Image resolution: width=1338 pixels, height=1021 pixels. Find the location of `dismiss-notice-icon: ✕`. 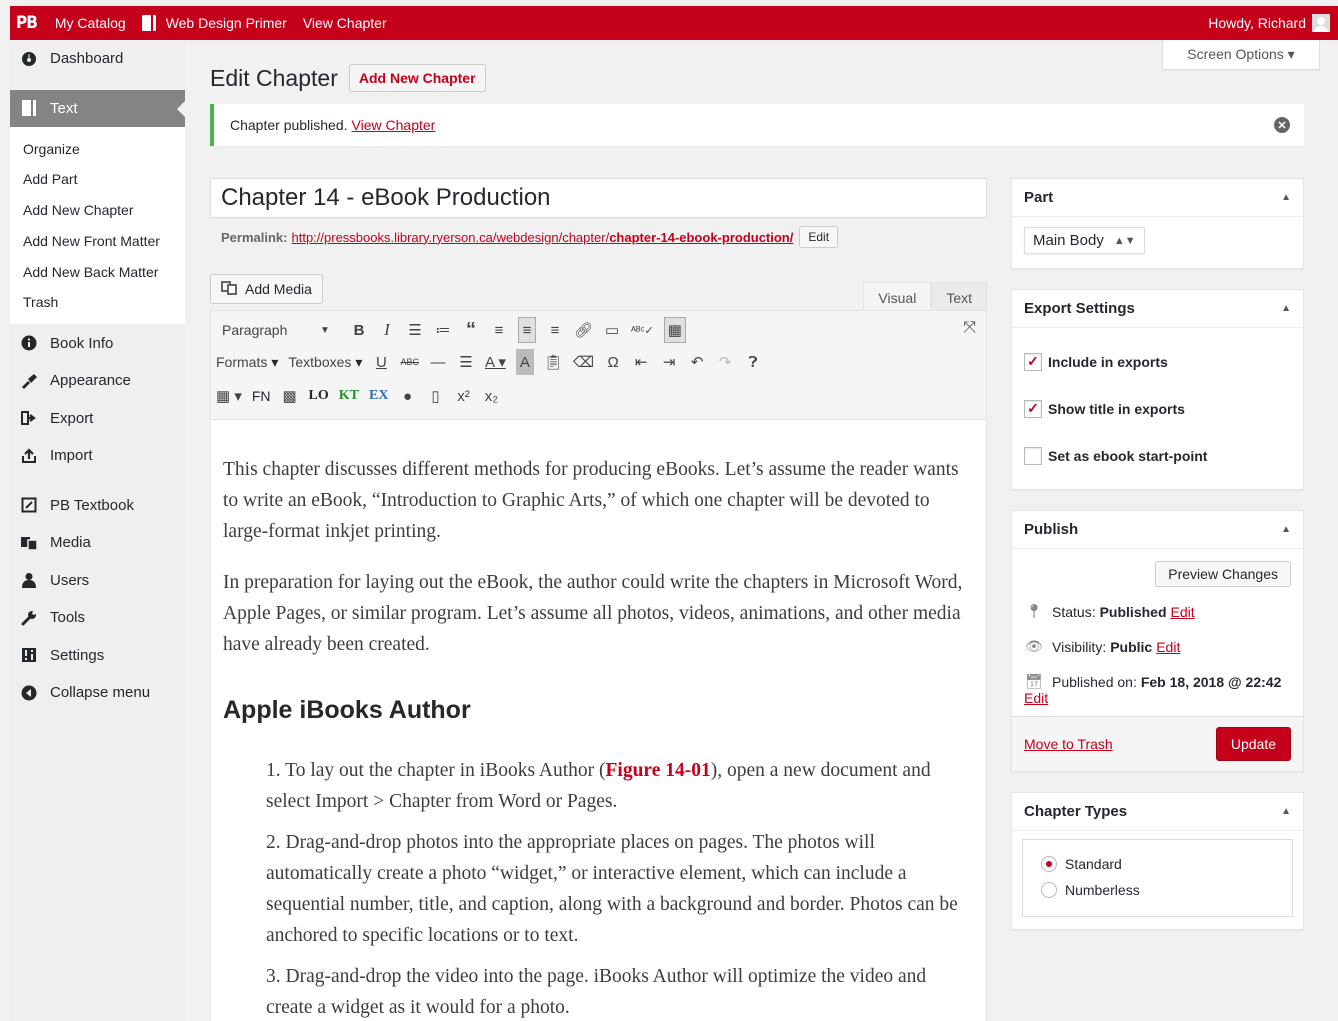

dismiss-notice-icon: ✕ is located at coordinates (1282, 125).